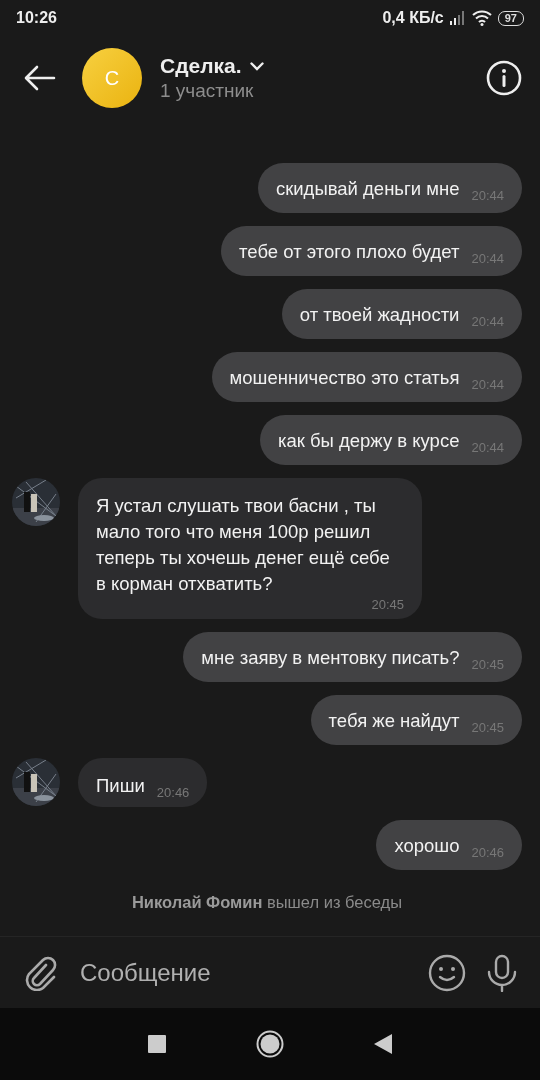 Image resolution: width=540 pixels, height=1080 pixels. What do you see at coordinates (349, 252) in the screenshot?
I see `message-text: тебе от этого плохо будет` at bounding box center [349, 252].